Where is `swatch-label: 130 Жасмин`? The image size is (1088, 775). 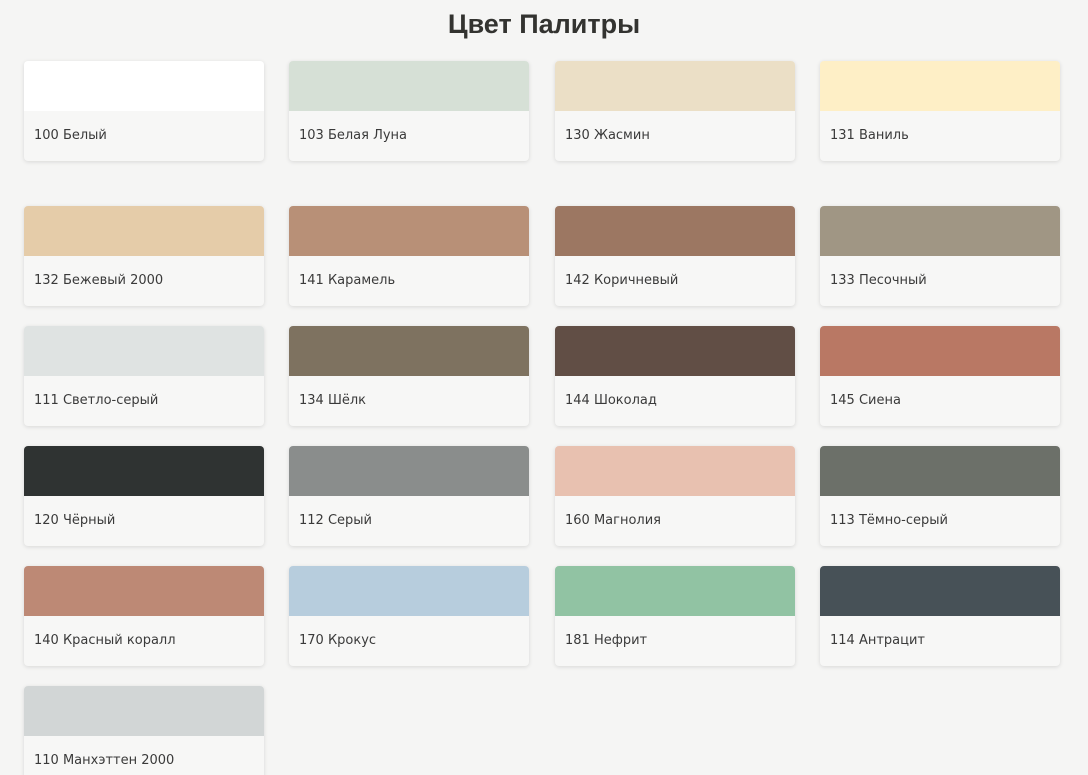 swatch-label: 130 Жасмин is located at coordinates (607, 135).